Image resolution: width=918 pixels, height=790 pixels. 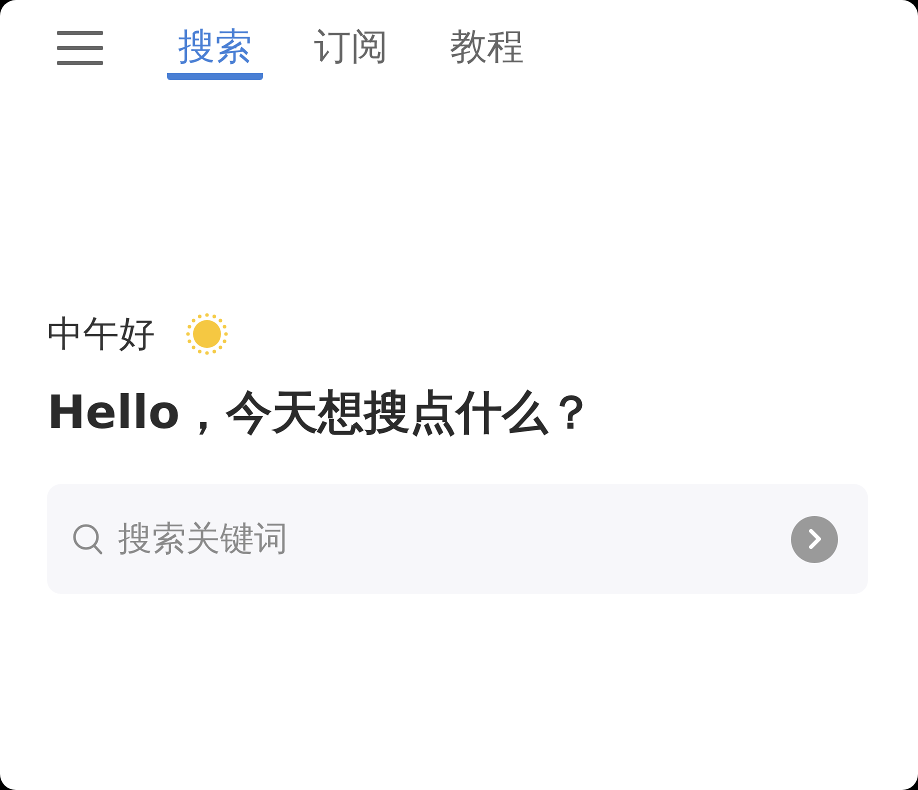 I want to click on search-field: 搜索关键词, so click(x=457, y=539).